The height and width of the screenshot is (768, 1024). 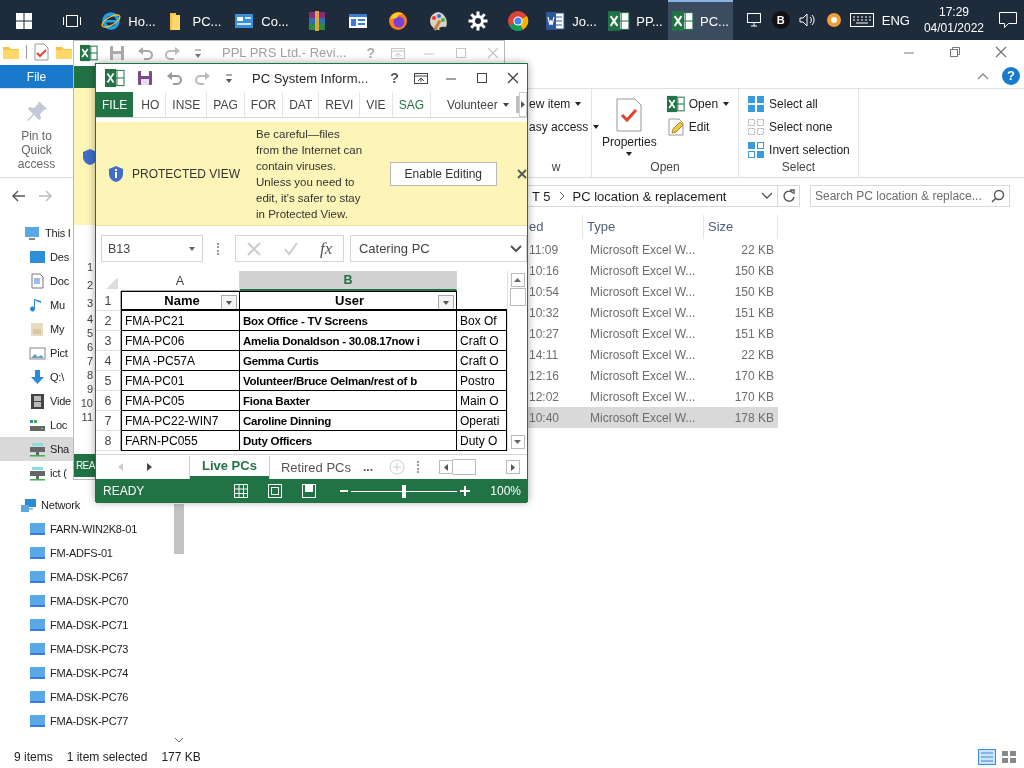 What do you see at coordinates (108, 341) in the screenshot?
I see `row-number: 3` at bounding box center [108, 341].